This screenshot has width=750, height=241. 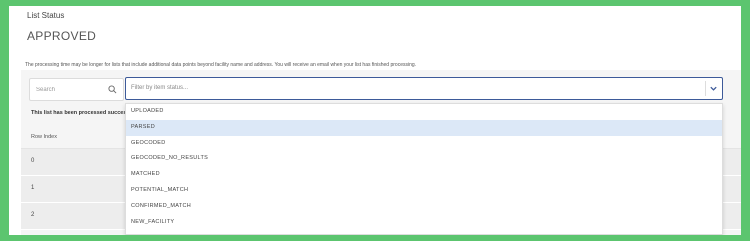 What do you see at coordinates (44, 137) in the screenshot?
I see `column-header-row-index: Row Index` at bounding box center [44, 137].